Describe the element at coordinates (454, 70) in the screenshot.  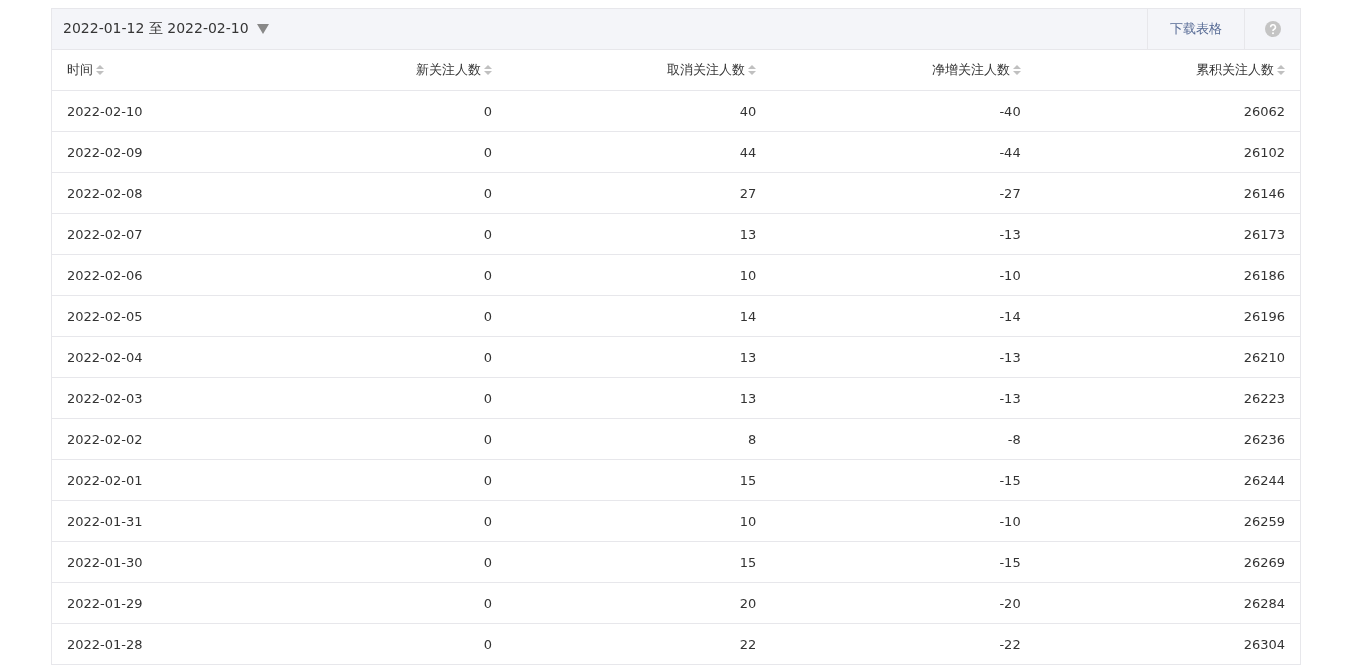
I see `column-header: 新关注人数` at that location.